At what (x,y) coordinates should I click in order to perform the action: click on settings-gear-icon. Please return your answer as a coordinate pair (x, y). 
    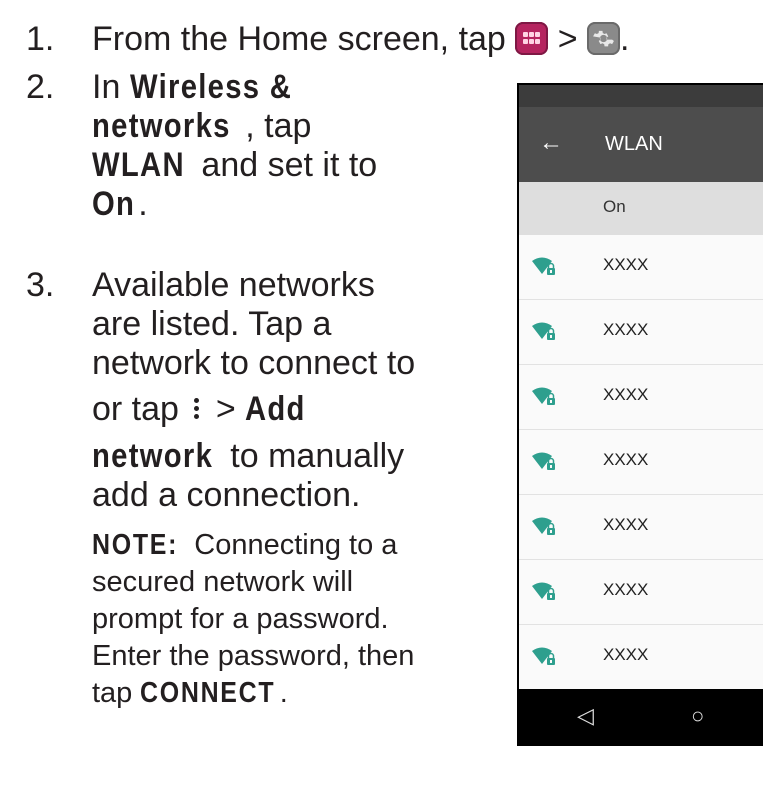
    Looking at the image, I should click on (604, 38).